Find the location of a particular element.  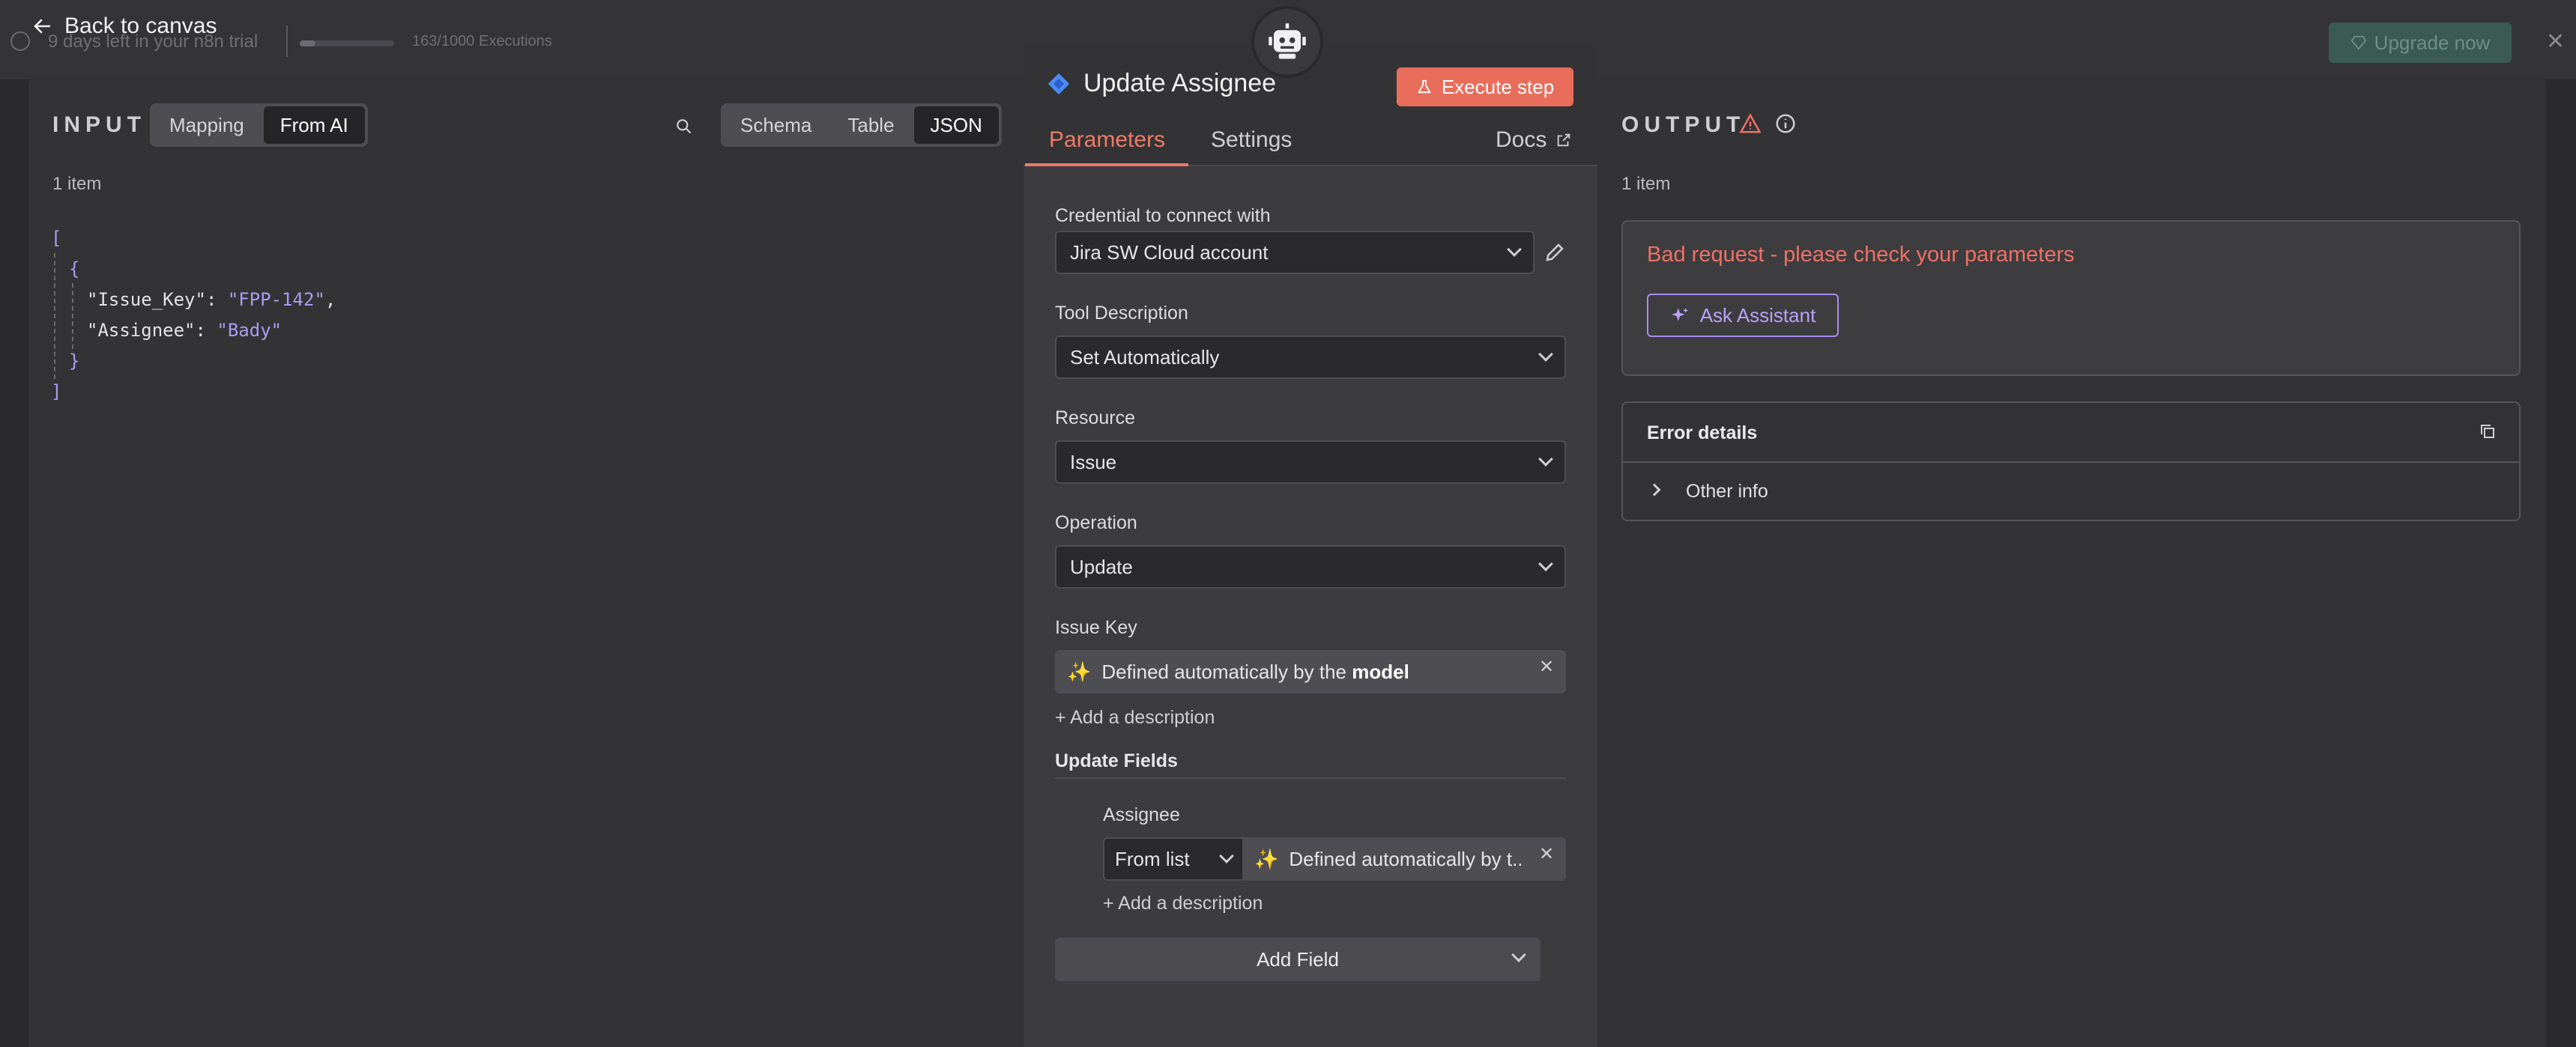

search-icon is located at coordinates (684, 126).